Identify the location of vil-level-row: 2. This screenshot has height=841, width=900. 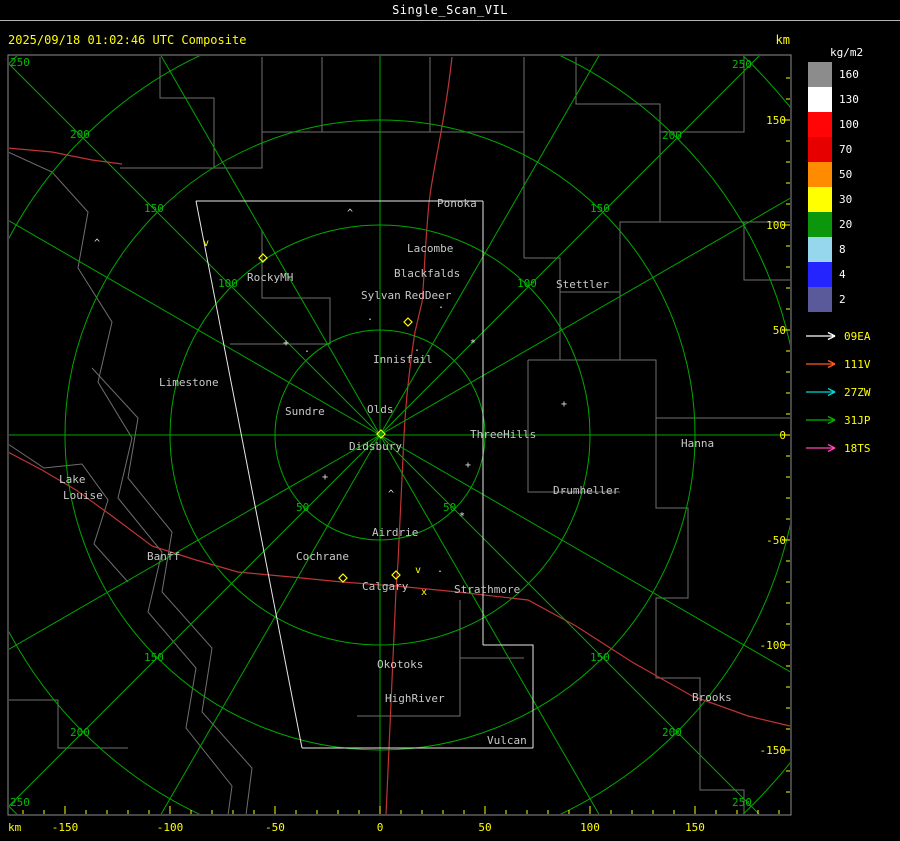
(854, 299).